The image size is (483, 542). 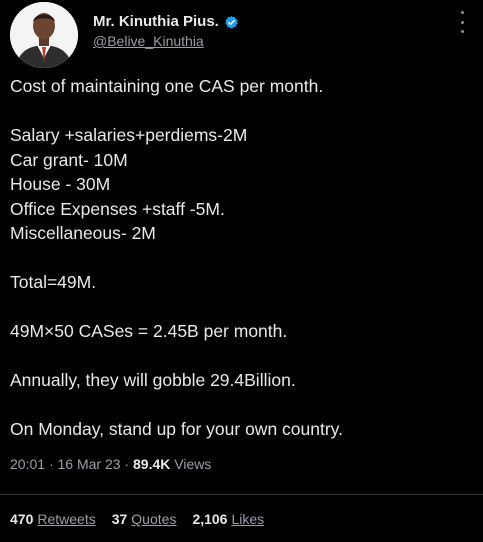 What do you see at coordinates (153, 380) in the screenshot?
I see `tweet-line: Annually, they will gobble 29.4Billion.` at bounding box center [153, 380].